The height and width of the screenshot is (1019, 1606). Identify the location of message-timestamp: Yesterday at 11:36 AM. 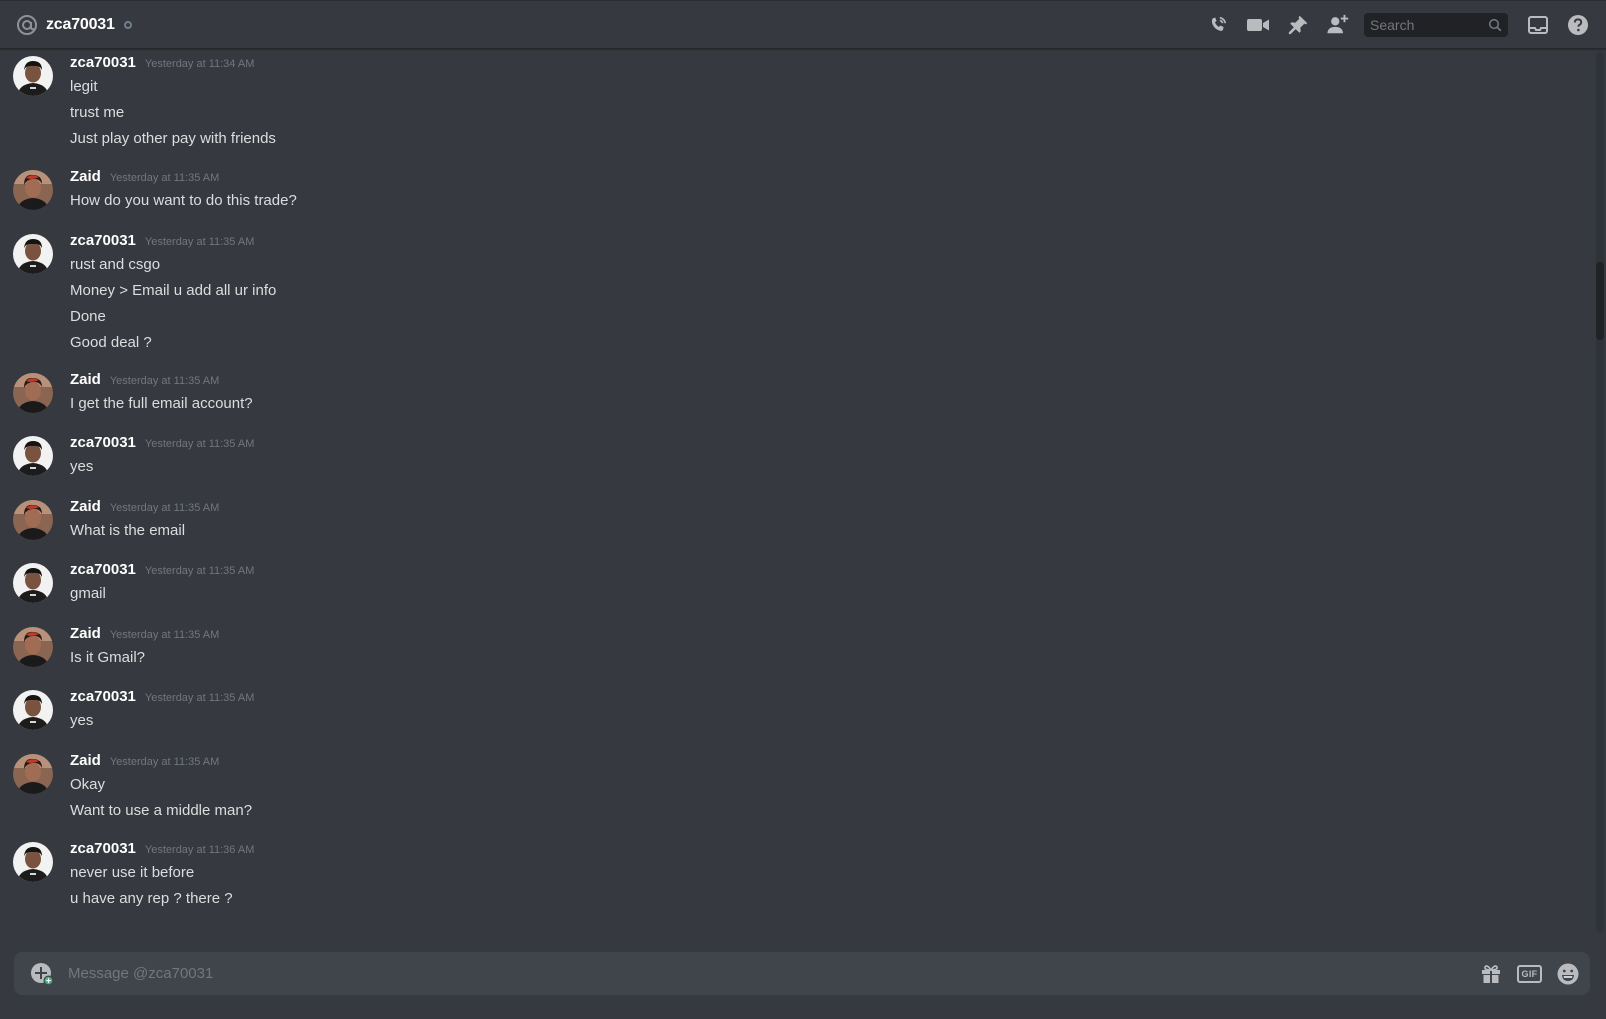
(199, 850).